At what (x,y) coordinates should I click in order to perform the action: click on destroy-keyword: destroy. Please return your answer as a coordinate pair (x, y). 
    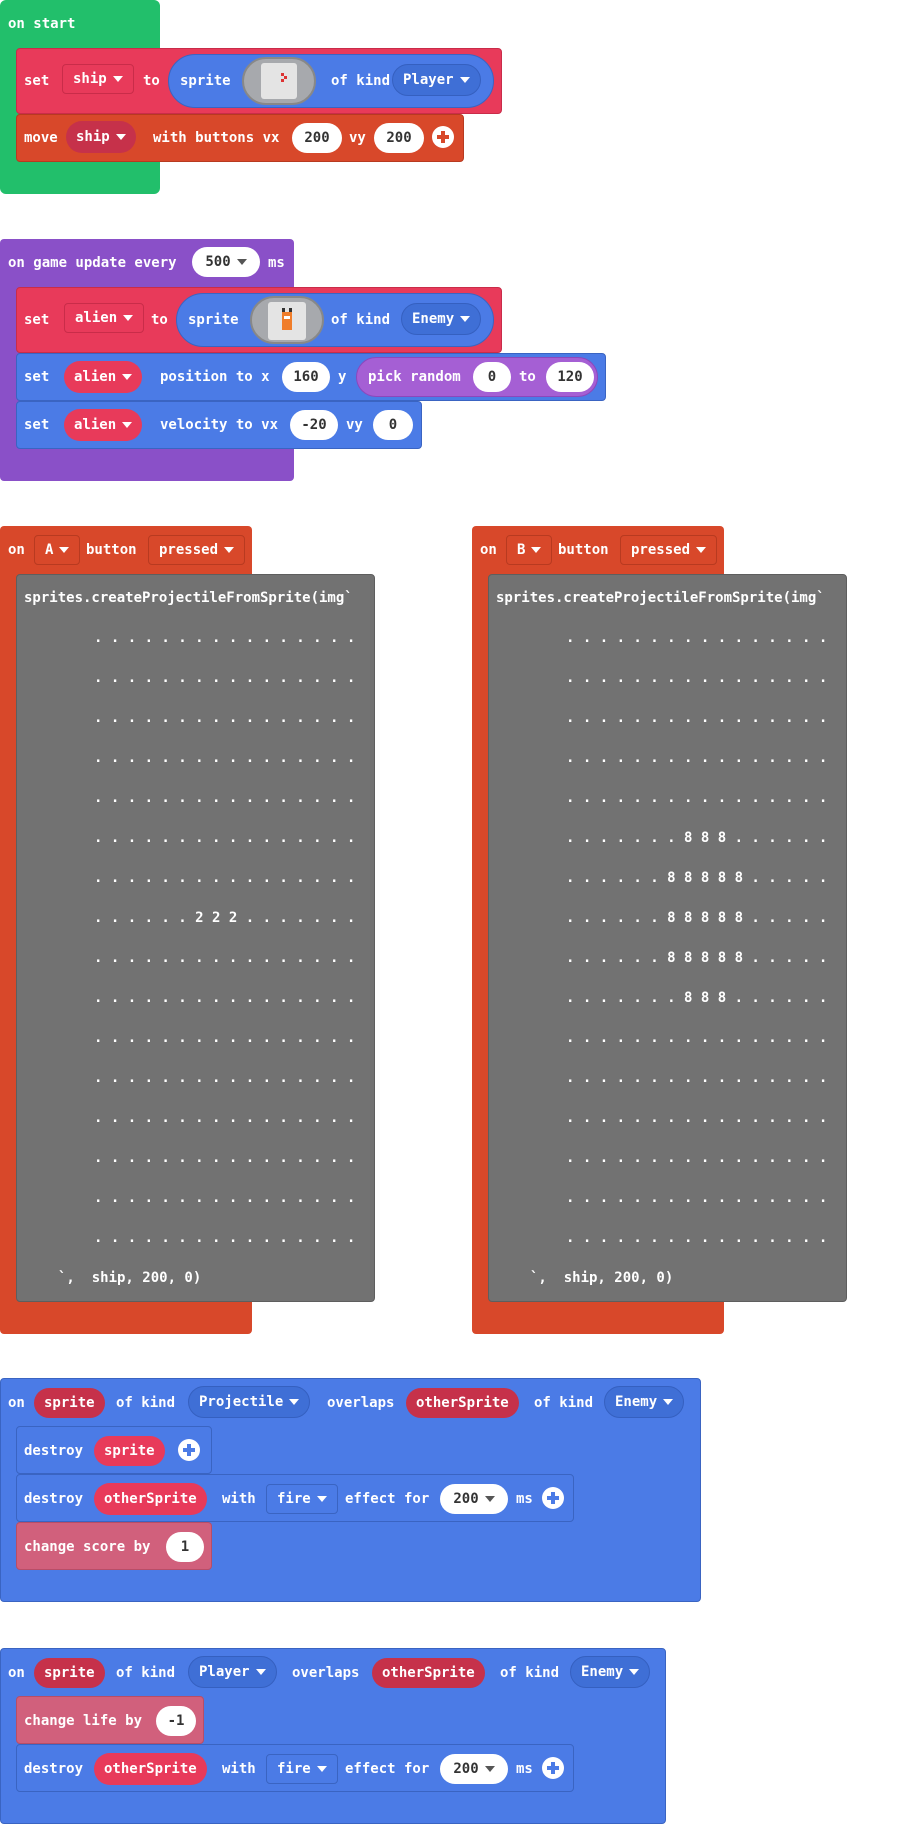
    Looking at the image, I should click on (54, 1769).